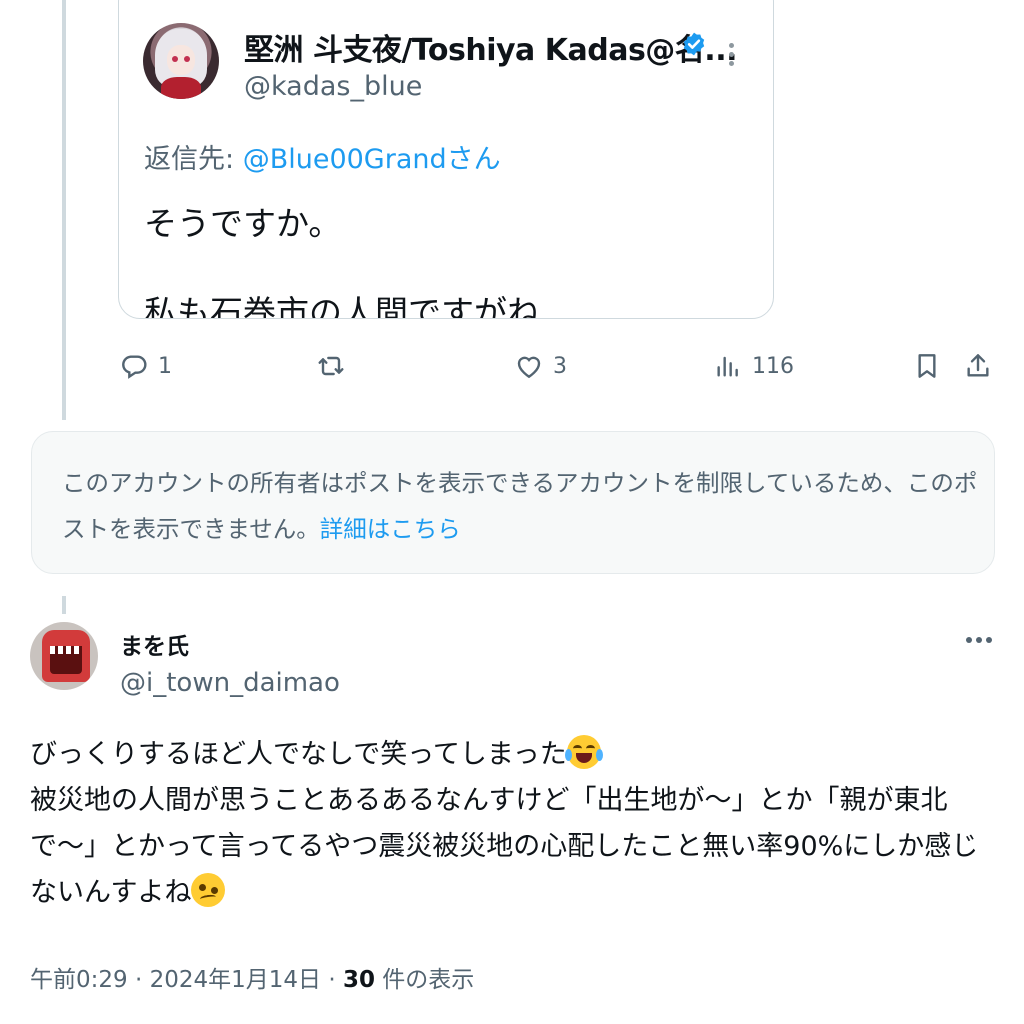 Image resolution: width=1024 pixels, height=1024 pixels. I want to click on post-metadata: 午前0:29 · 2024年1月14日 · 30 件の表示, so click(252, 977).